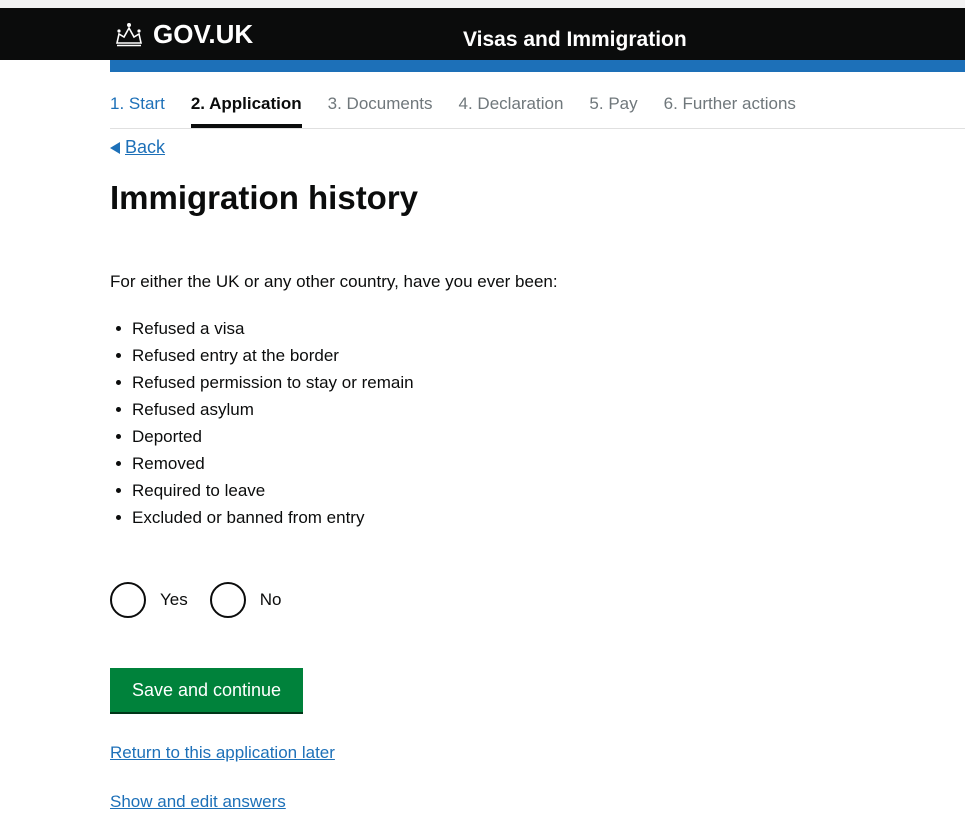  Describe the element at coordinates (265, 382) in the screenshot. I see `list-item: Refused permission to stay or remain` at that location.